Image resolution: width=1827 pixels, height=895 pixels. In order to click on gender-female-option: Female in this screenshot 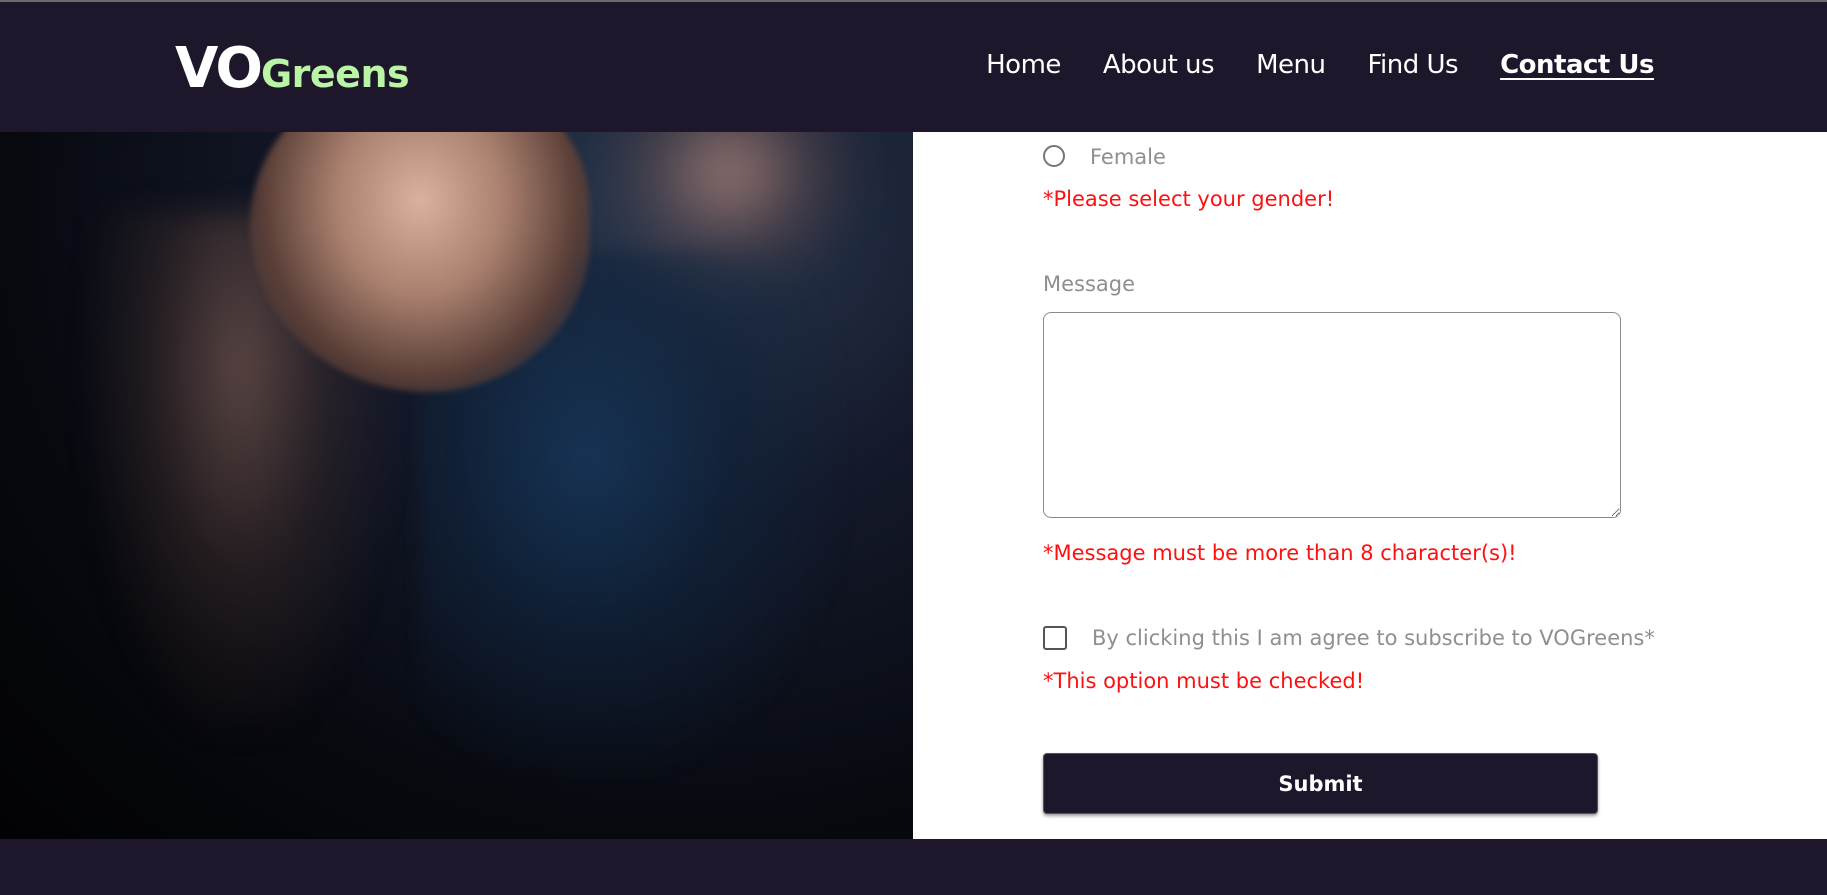, I will do `click(1104, 155)`.